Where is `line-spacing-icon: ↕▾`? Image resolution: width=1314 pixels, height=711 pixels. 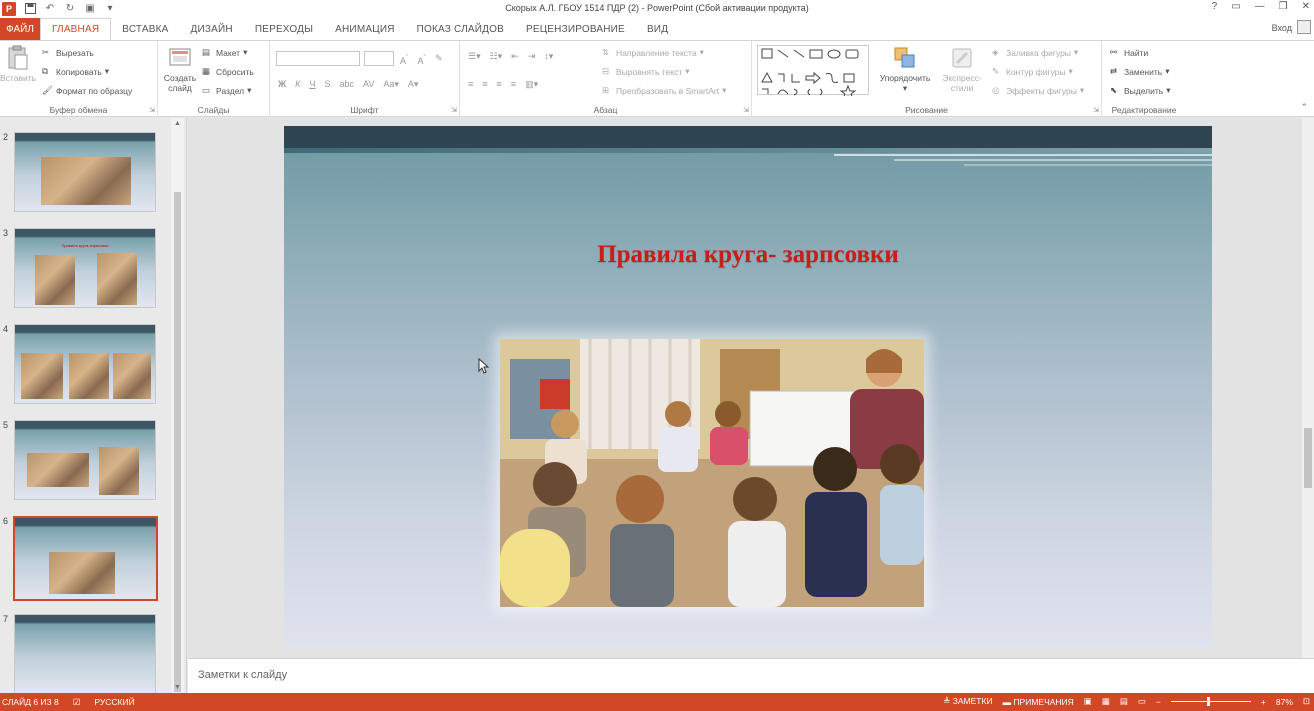 line-spacing-icon: ↕▾ is located at coordinates (548, 56).